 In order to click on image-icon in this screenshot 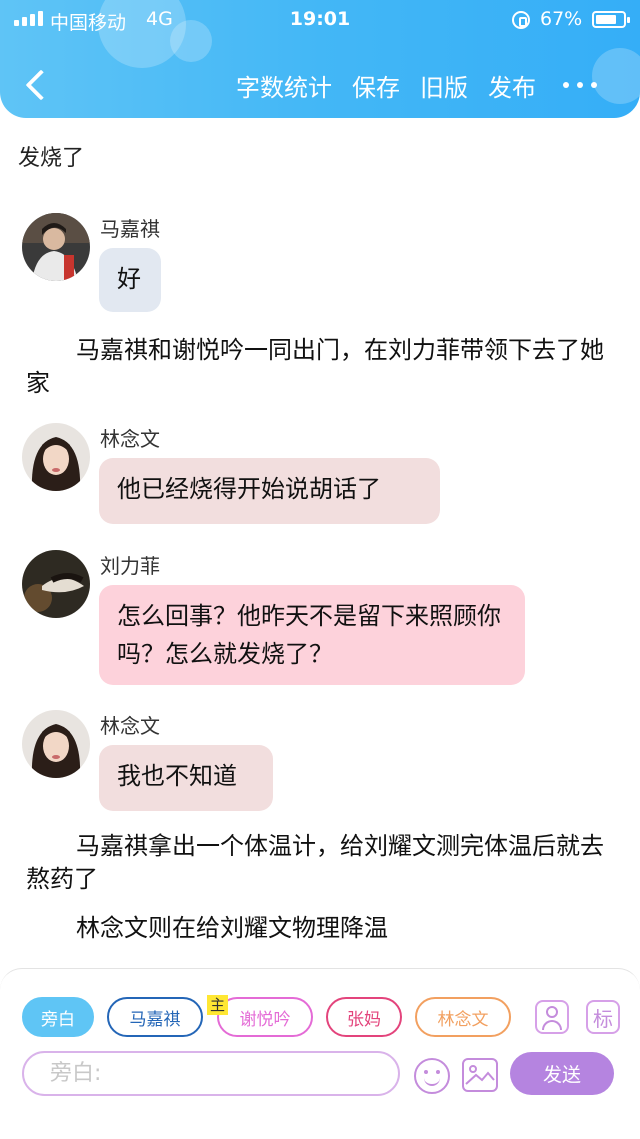, I will do `click(480, 1075)`.